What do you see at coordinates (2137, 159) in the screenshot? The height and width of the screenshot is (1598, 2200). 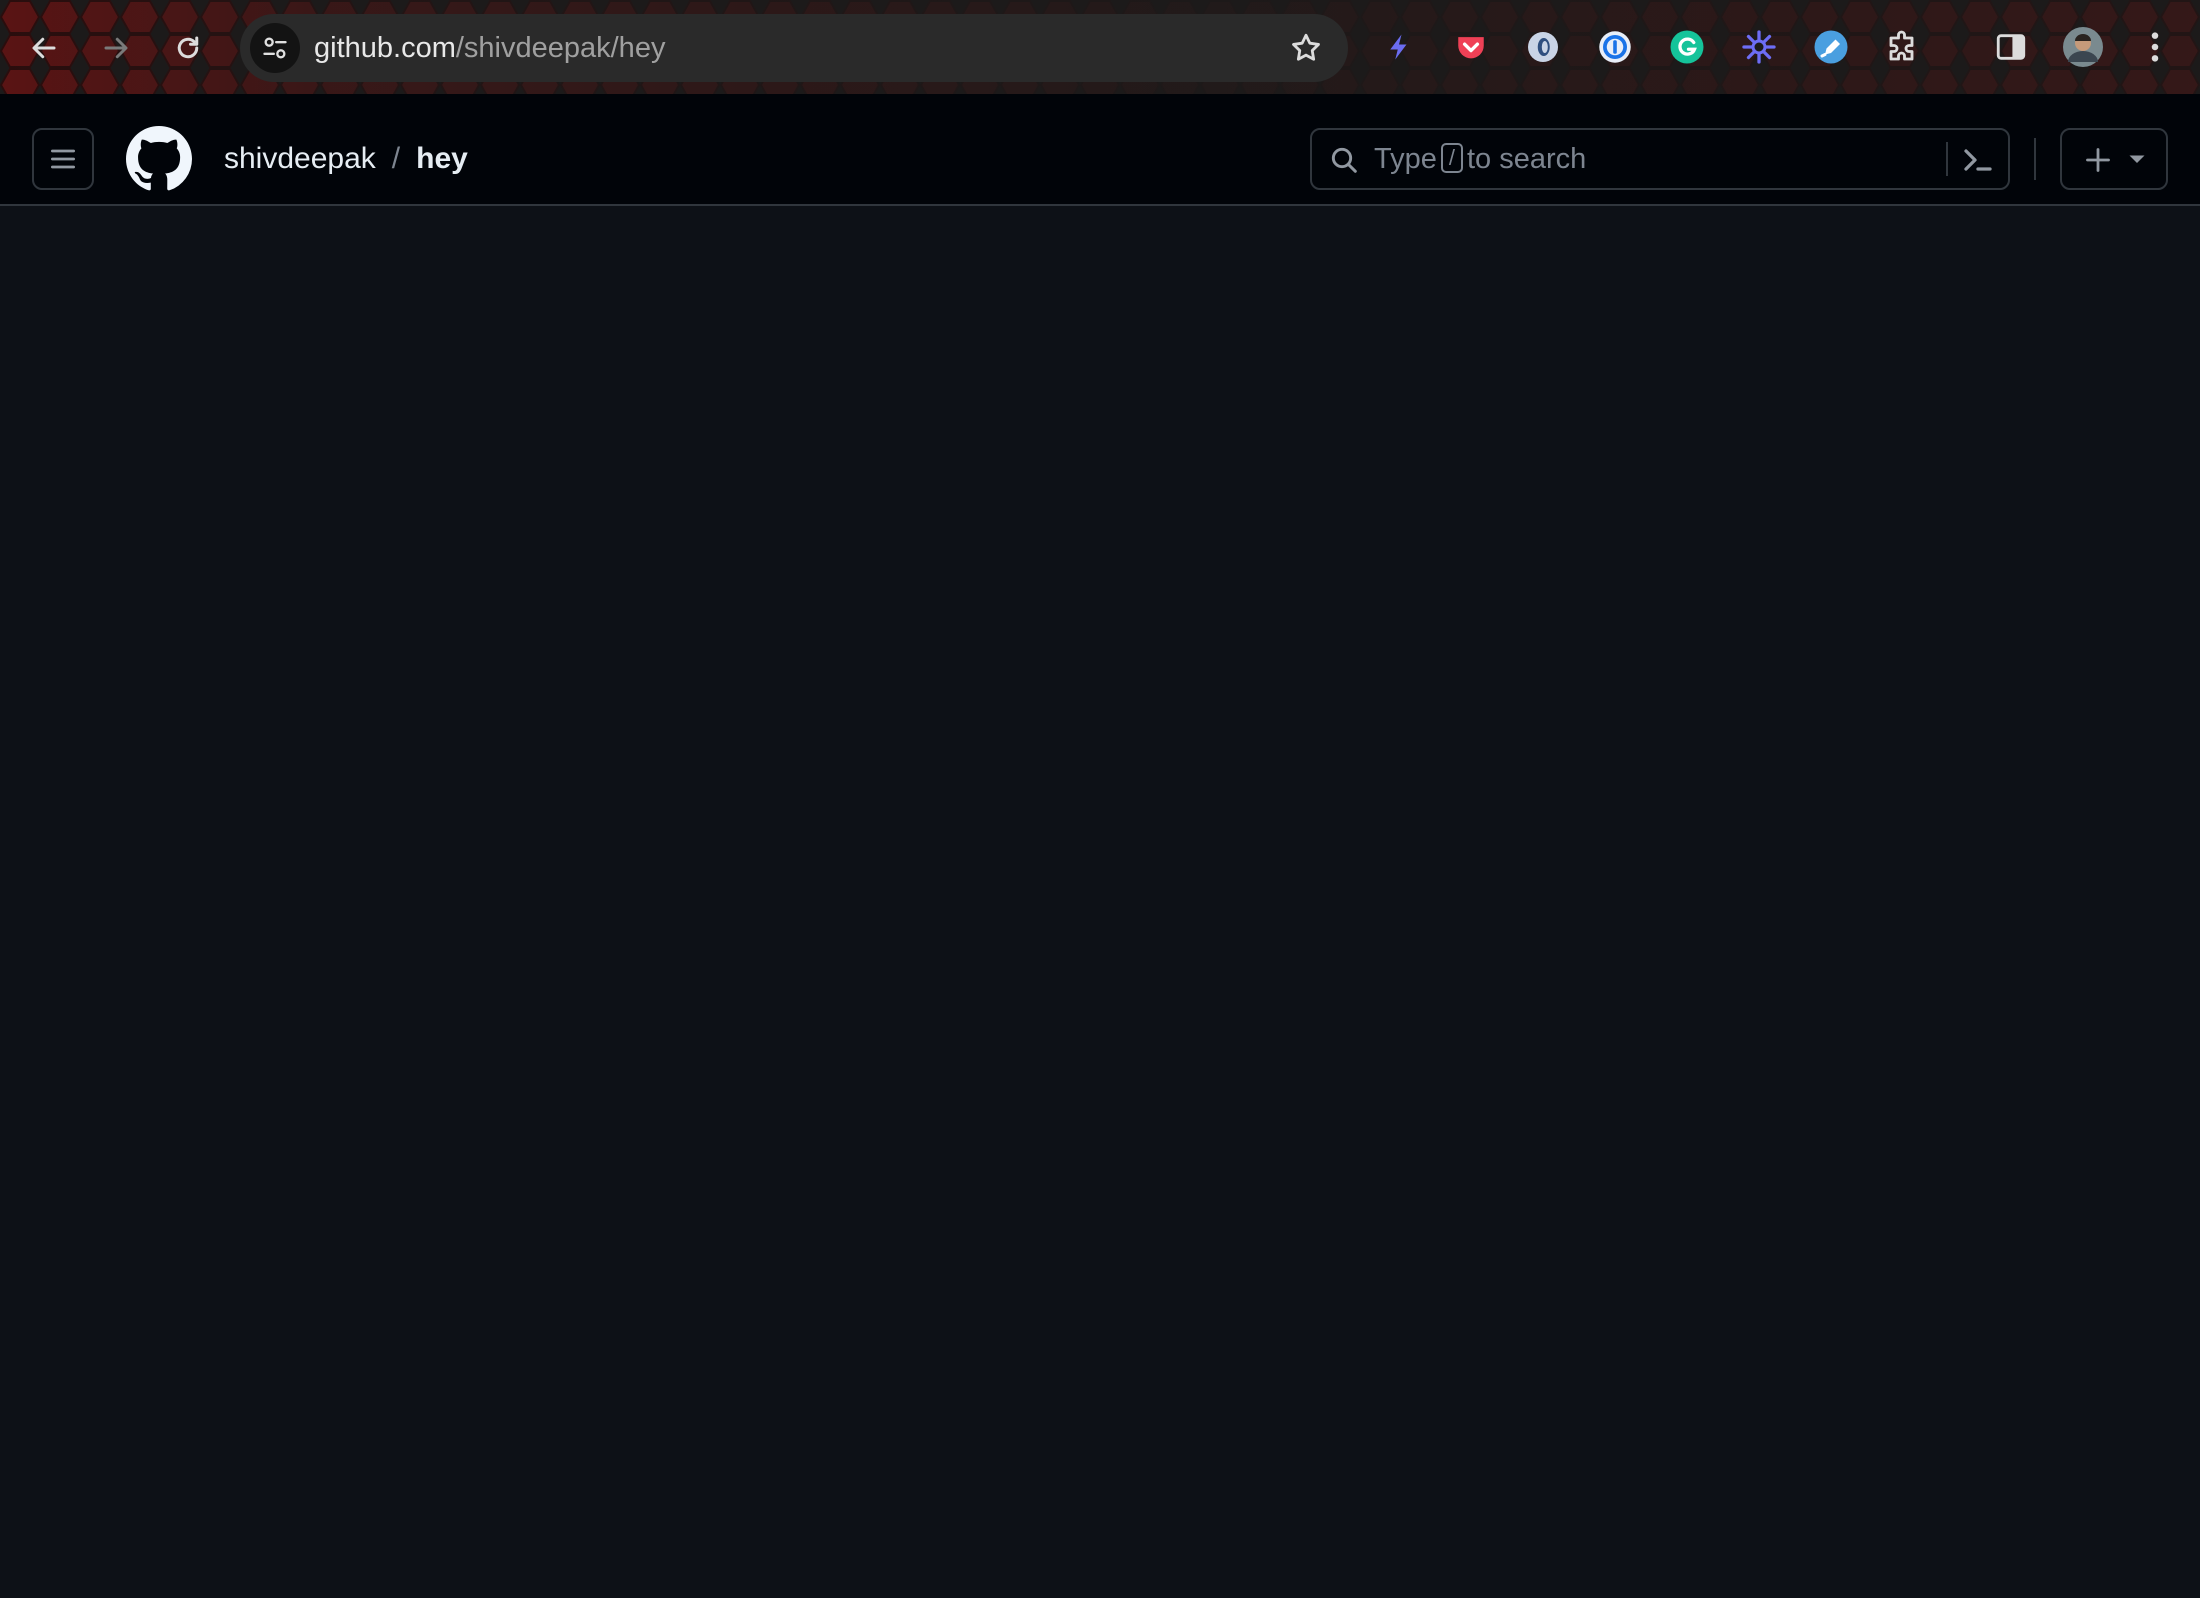 I see `caret-down-icon` at bounding box center [2137, 159].